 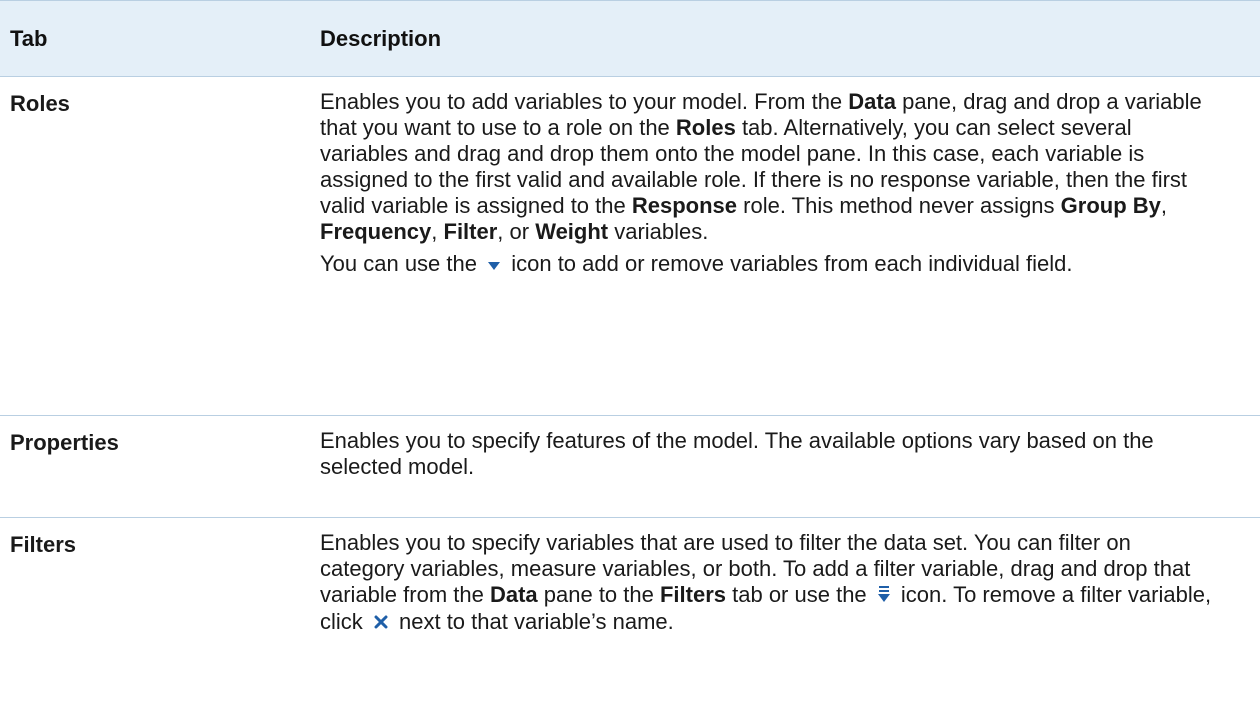 I want to click on text-segment: pane to the, so click(x=598, y=594).